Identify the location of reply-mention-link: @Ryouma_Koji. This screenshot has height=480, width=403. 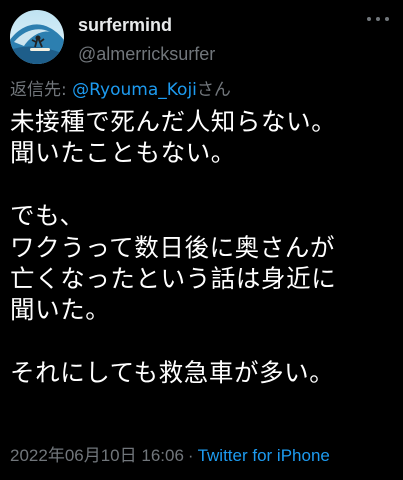
(134, 90).